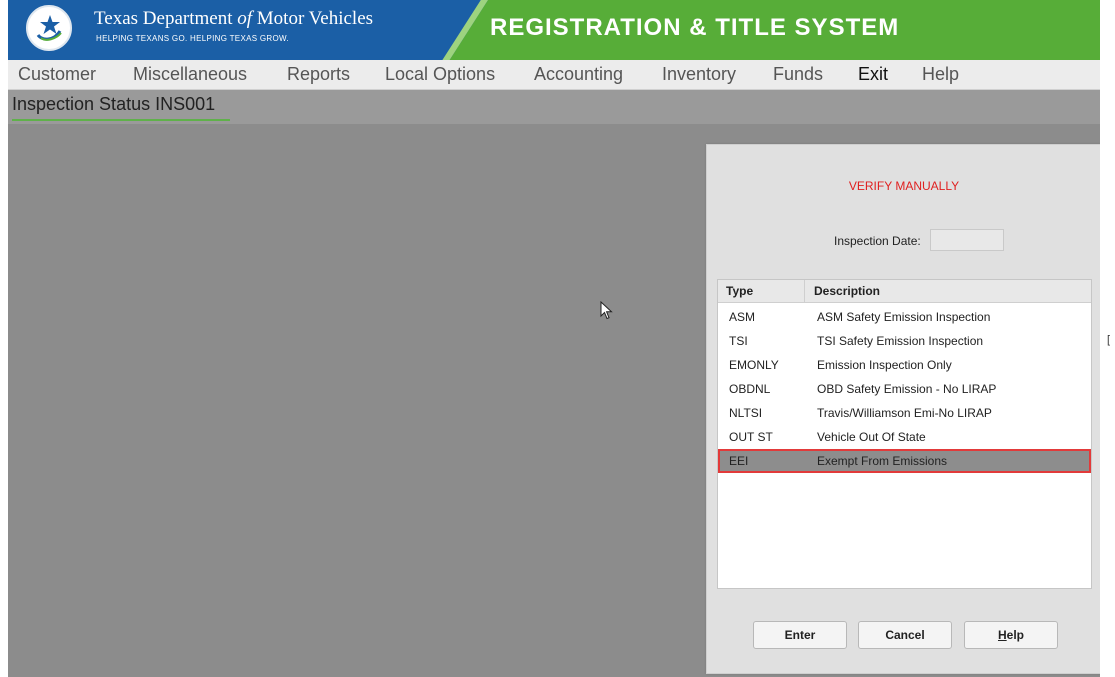  Describe the element at coordinates (1015, 635) in the screenshot. I see `help-button-label: elp` at that location.